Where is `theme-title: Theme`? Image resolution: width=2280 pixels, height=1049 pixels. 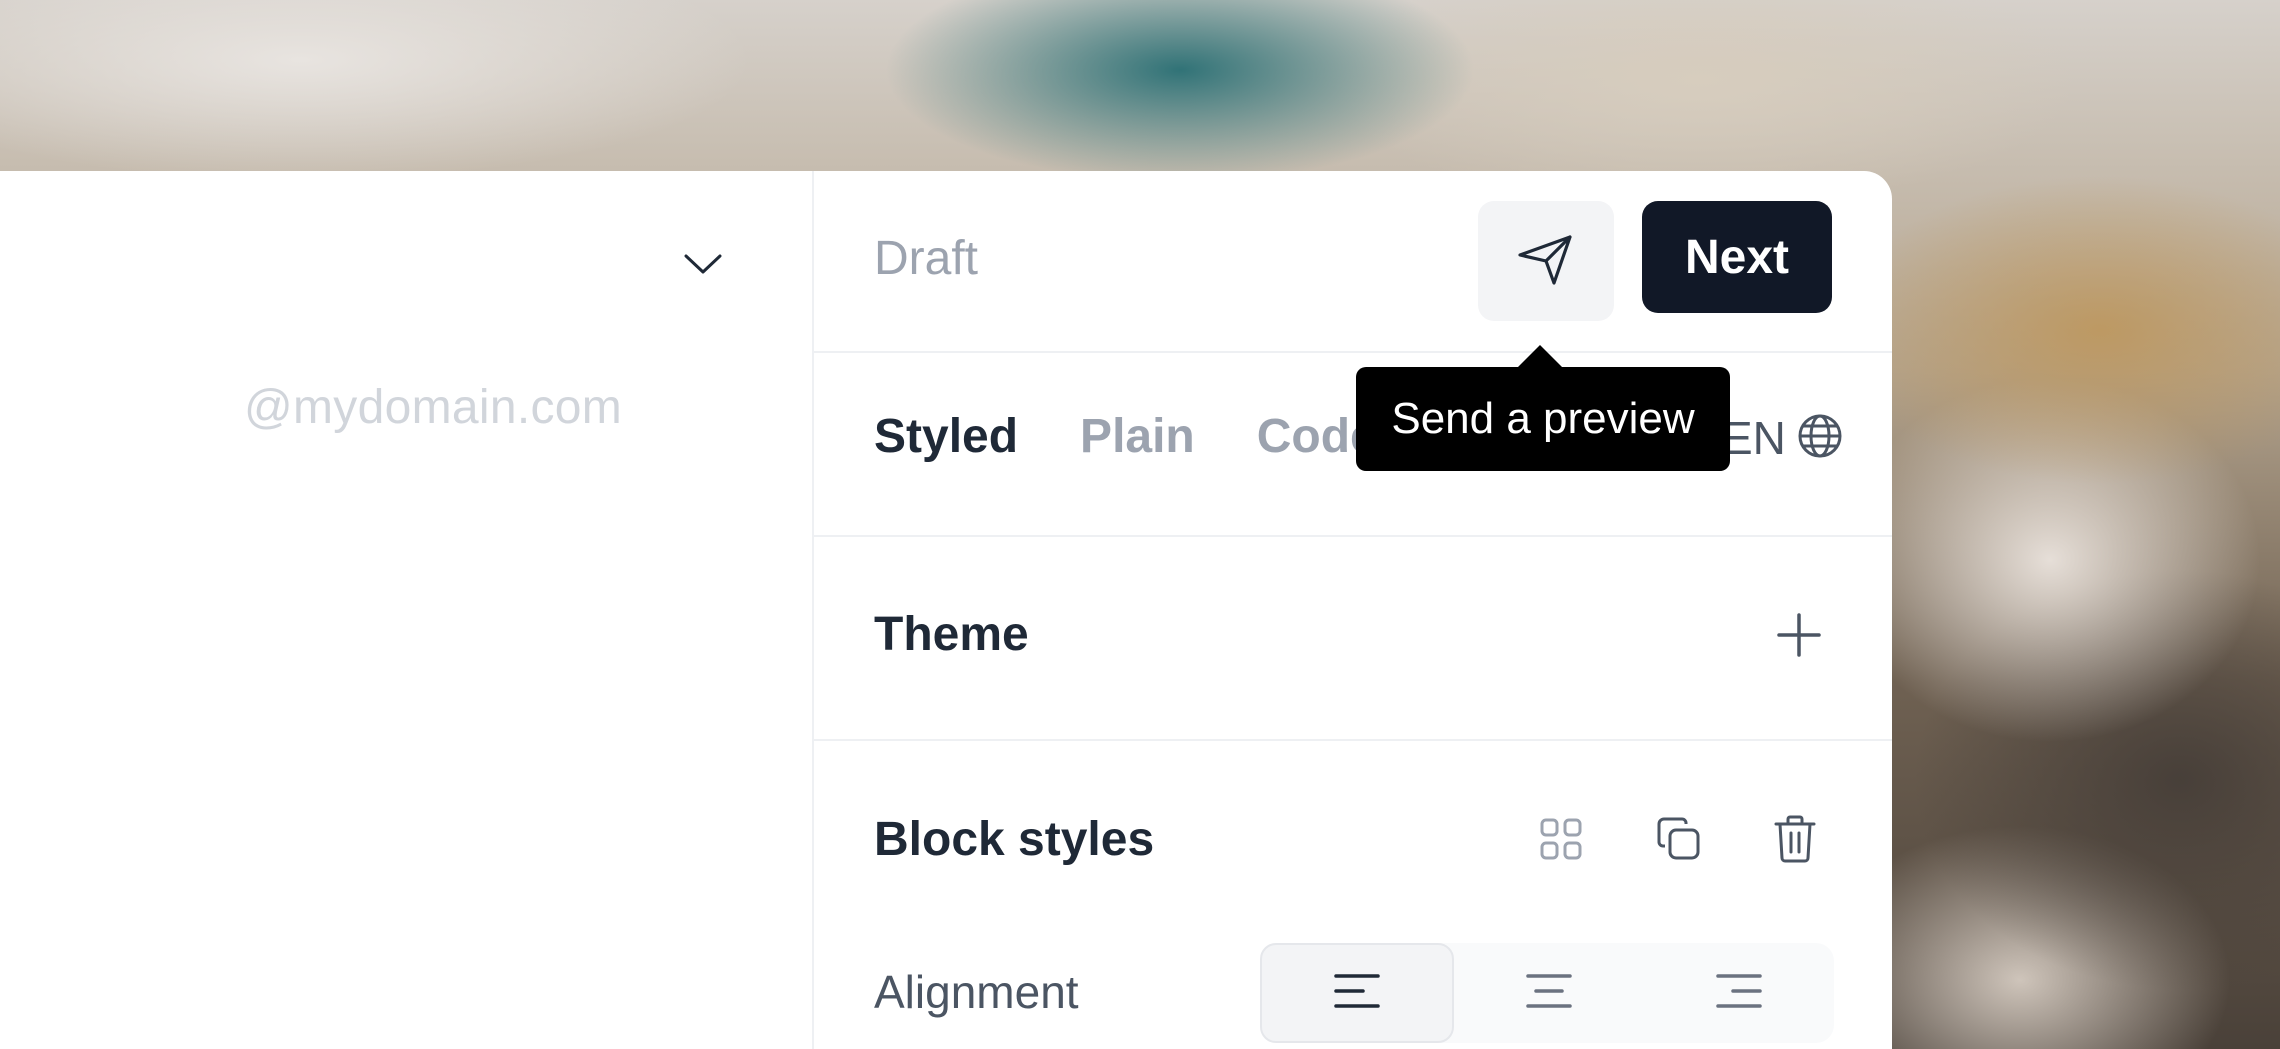 theme-title: Theme is located at coordinates (951, 634).